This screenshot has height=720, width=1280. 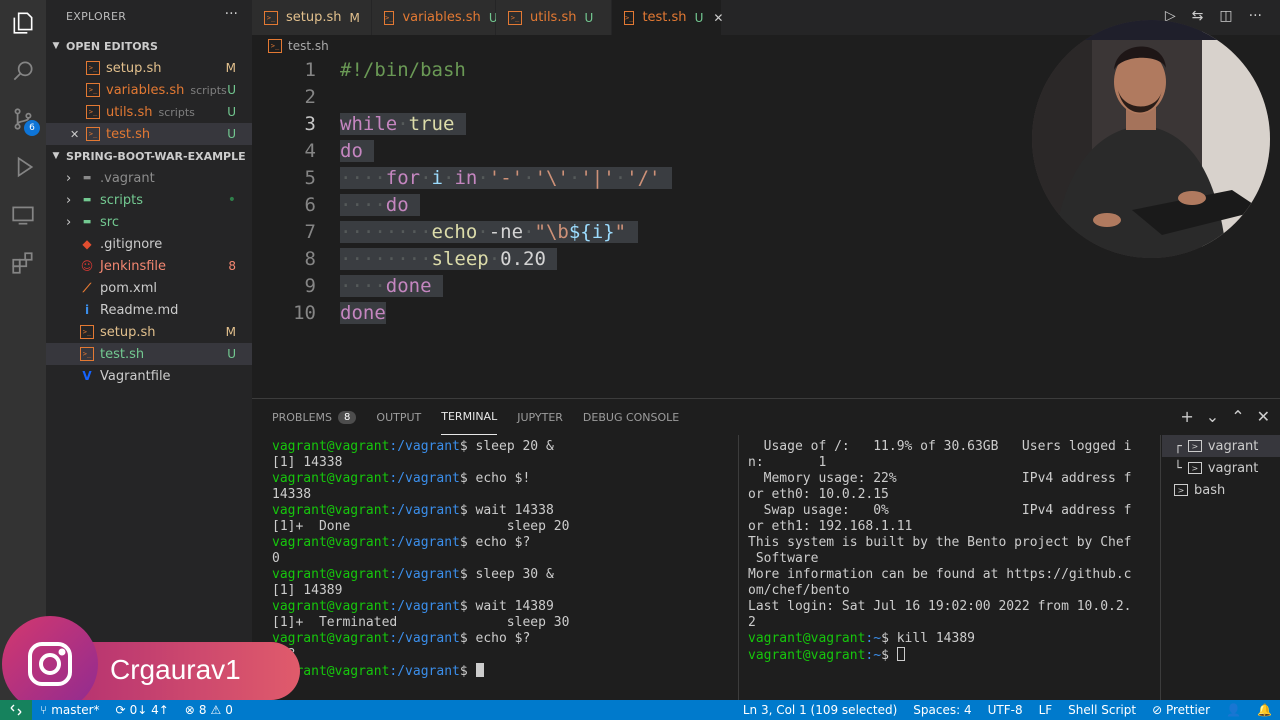 What do you see at coordinates (467, 510) in the screenshot?
I see `prompt-symbol: $` at bounding box center [467, 510].